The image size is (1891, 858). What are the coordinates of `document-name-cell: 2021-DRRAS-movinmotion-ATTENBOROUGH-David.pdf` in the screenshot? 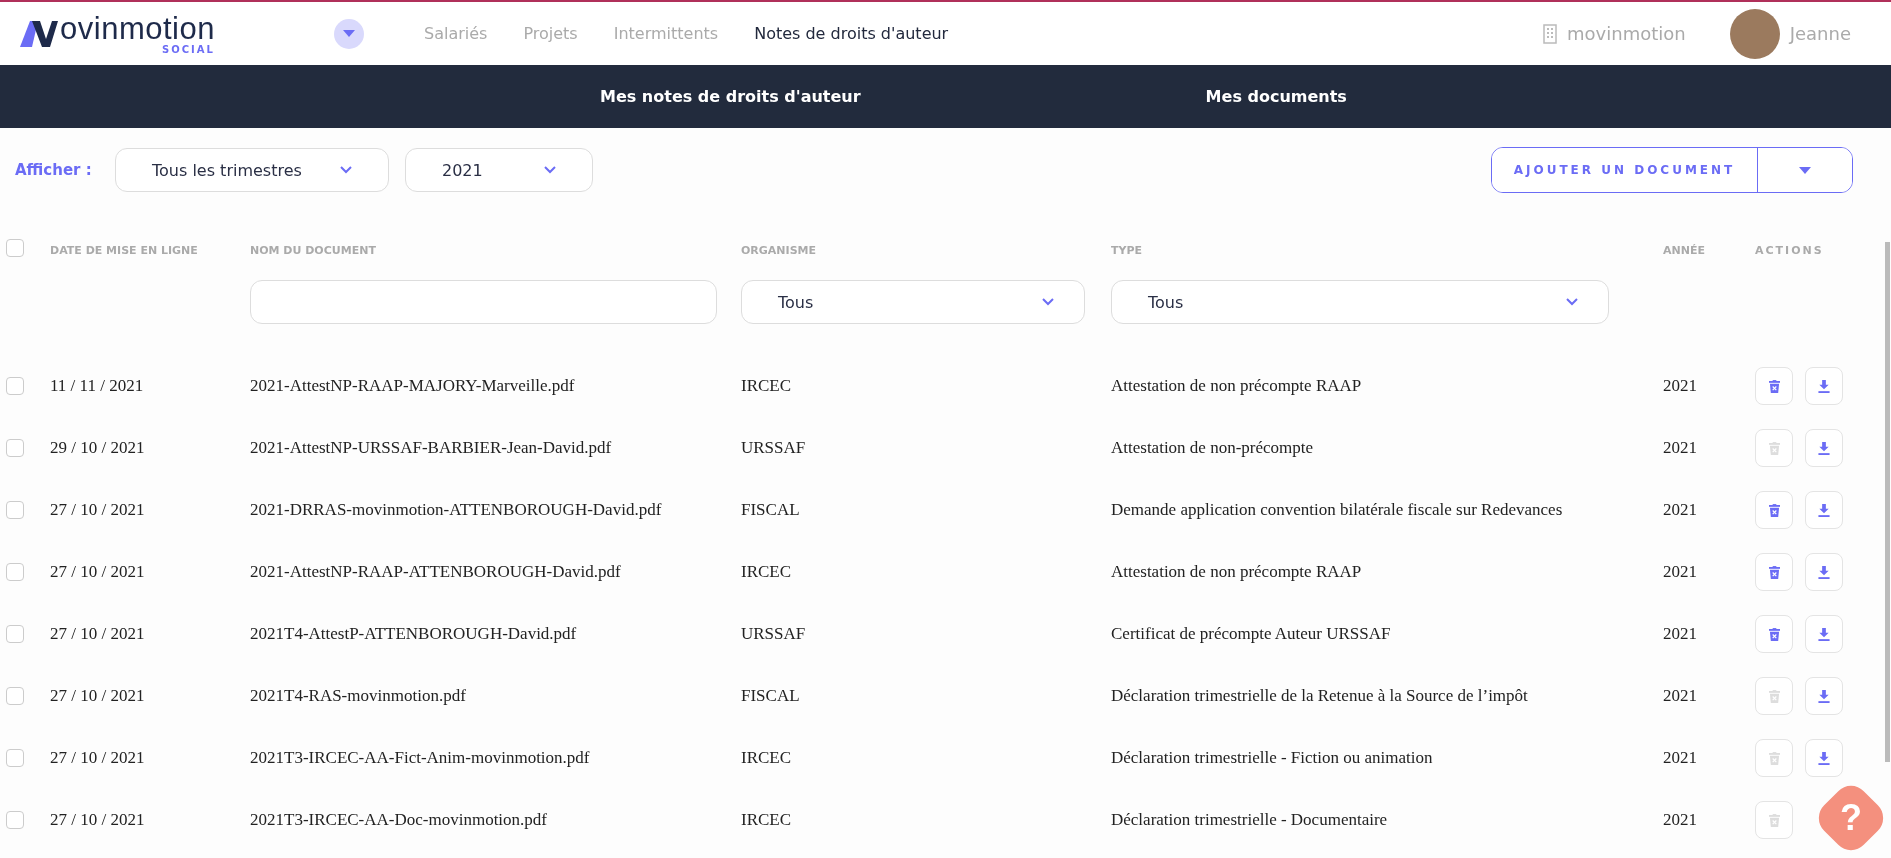 It's located at (456, 509).